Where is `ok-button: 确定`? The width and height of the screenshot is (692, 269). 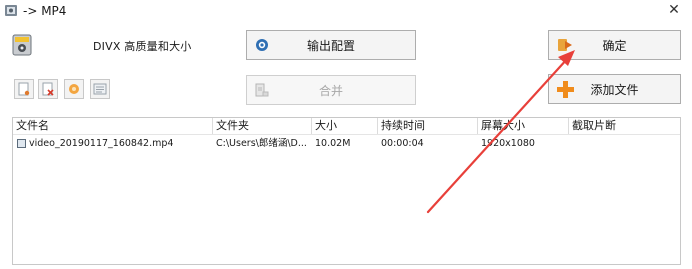 ok-button: 确定 is located at coordinates (614, 45).